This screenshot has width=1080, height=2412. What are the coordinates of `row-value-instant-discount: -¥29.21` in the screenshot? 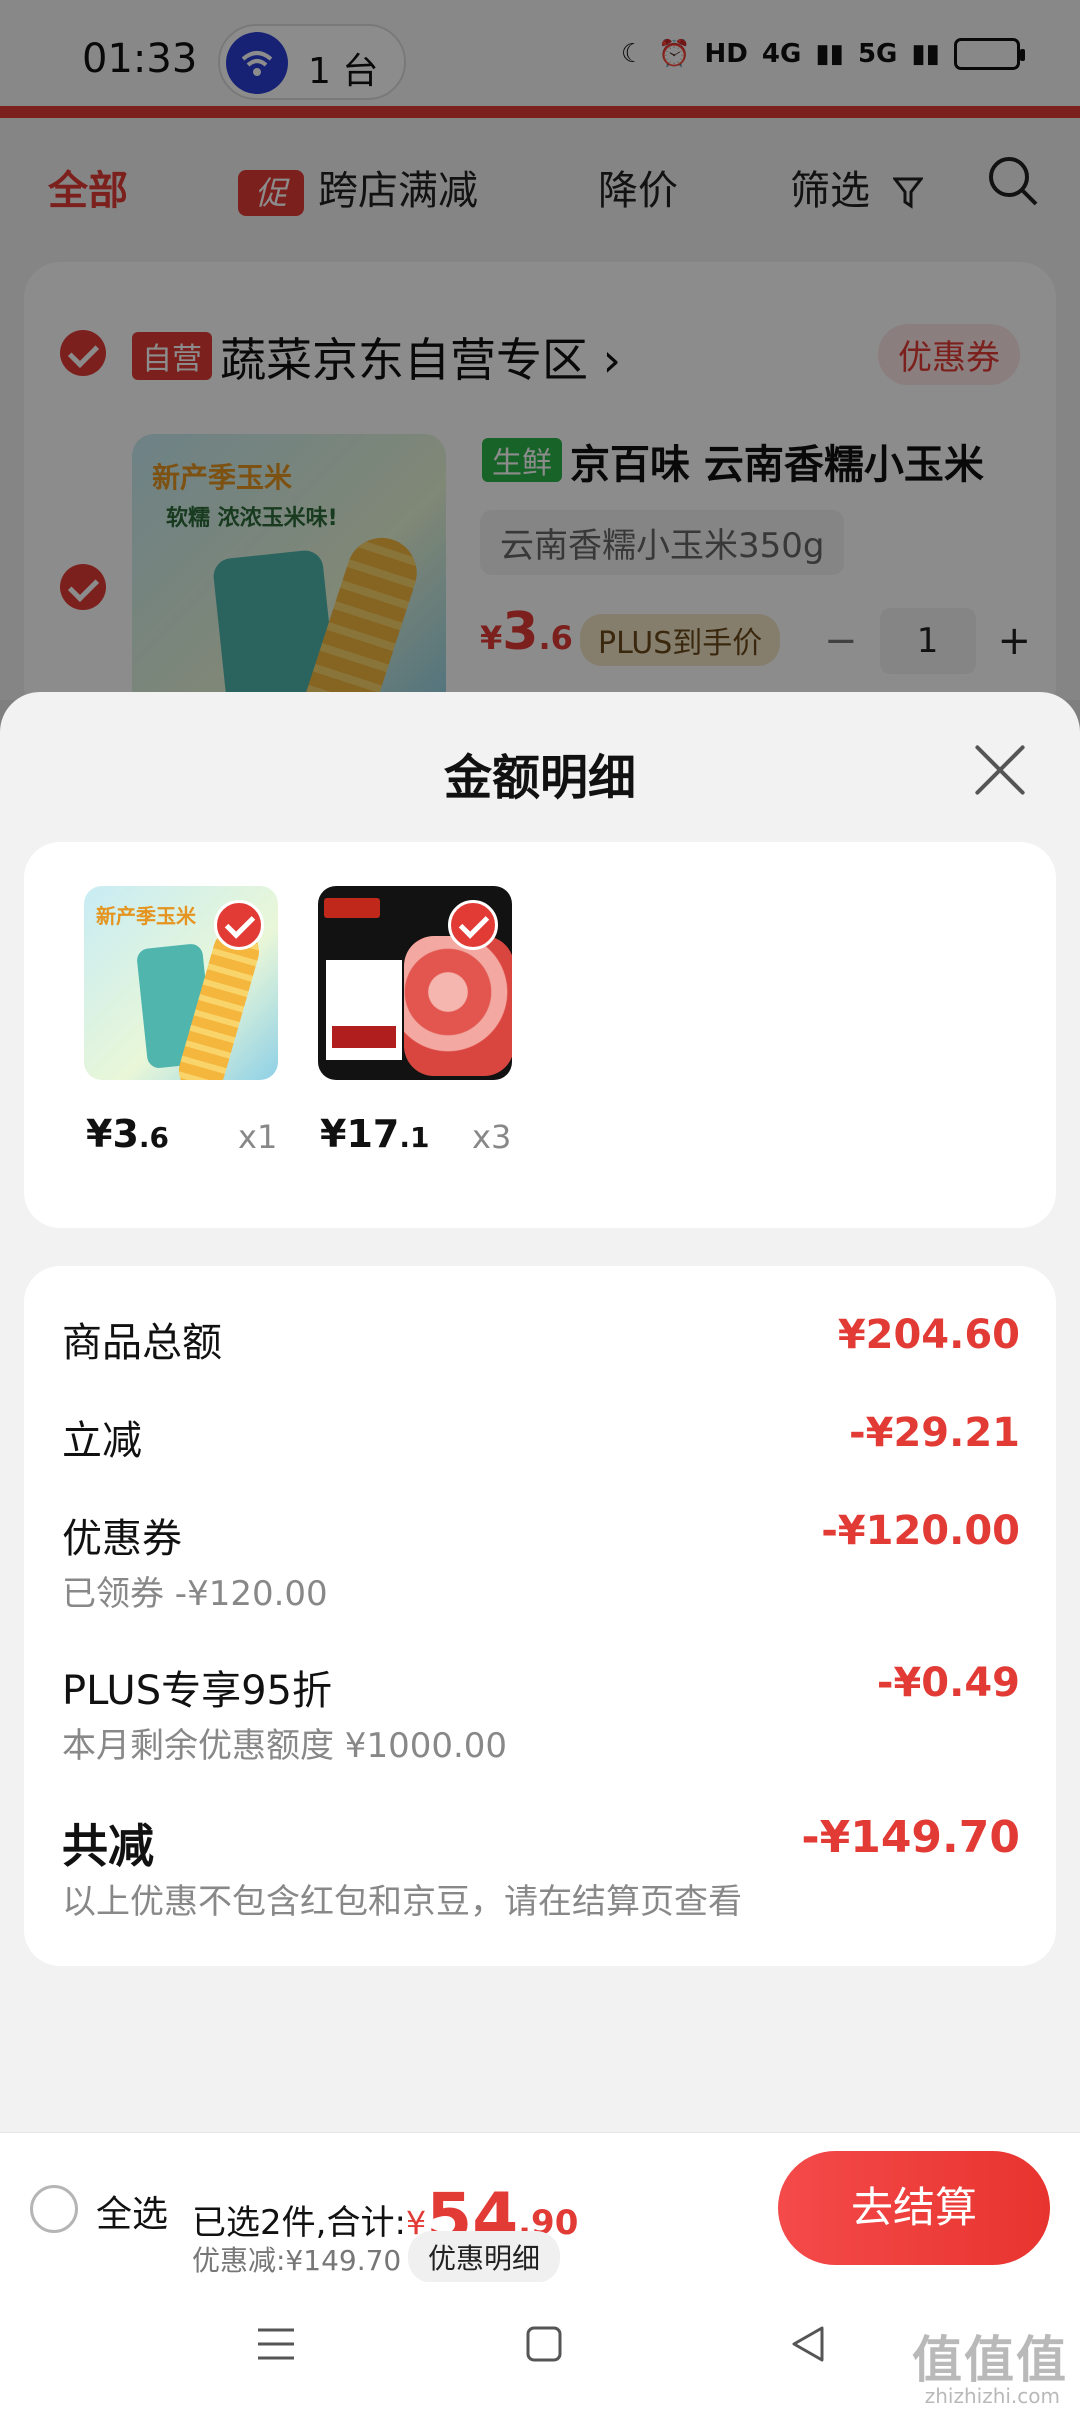 It's located at (934, 1433).